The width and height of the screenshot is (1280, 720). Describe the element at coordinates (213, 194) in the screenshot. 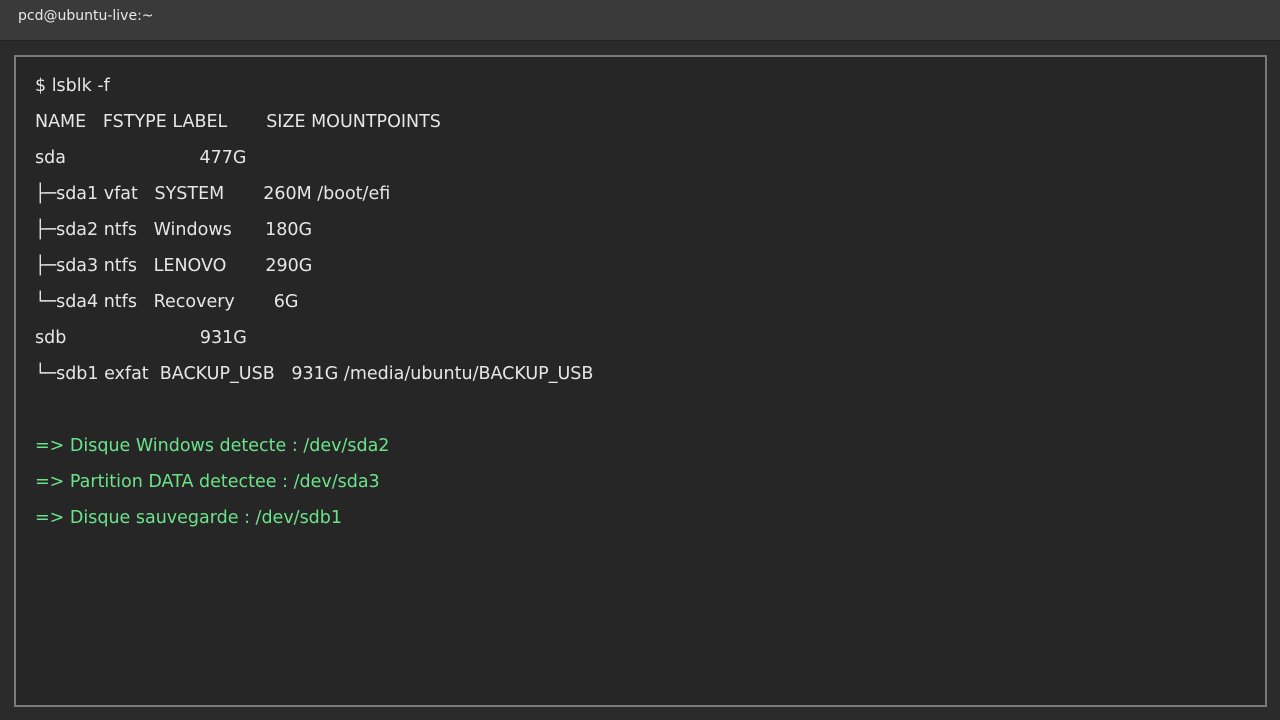

I see `lsblk-row-sda1: ├─sda1 vfat SYSTEM 260M /boot/efi` at that location.